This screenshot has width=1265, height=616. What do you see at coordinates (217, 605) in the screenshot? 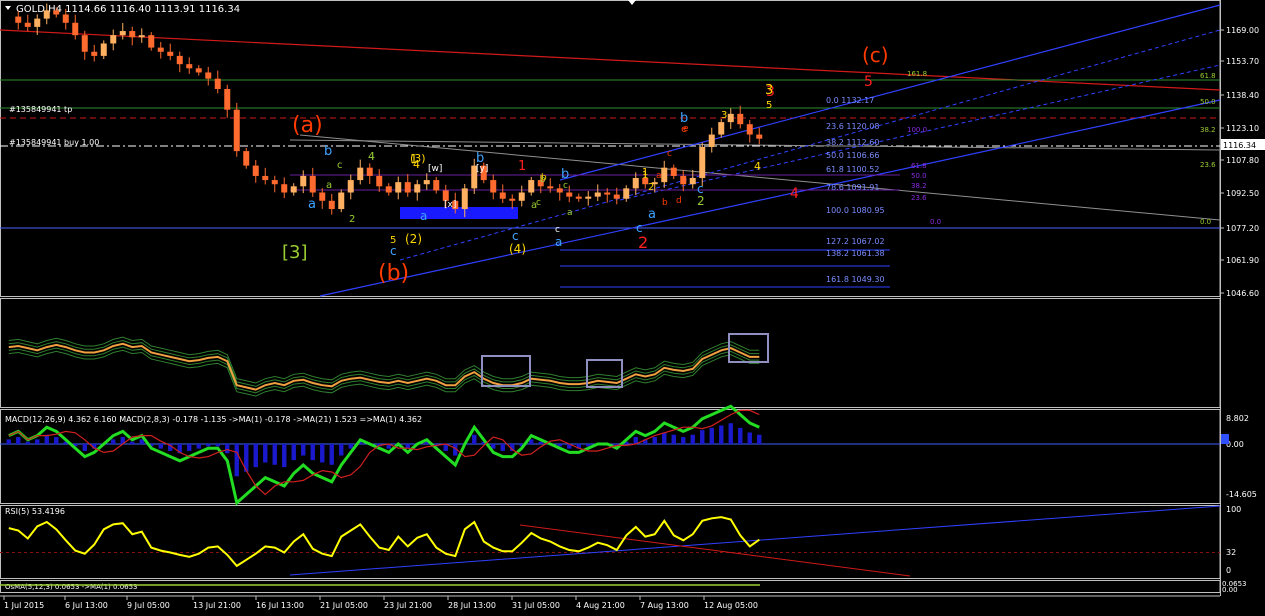
I see `time-tick-label: 13 Jul 21:00` at bounding box center [217, 605].